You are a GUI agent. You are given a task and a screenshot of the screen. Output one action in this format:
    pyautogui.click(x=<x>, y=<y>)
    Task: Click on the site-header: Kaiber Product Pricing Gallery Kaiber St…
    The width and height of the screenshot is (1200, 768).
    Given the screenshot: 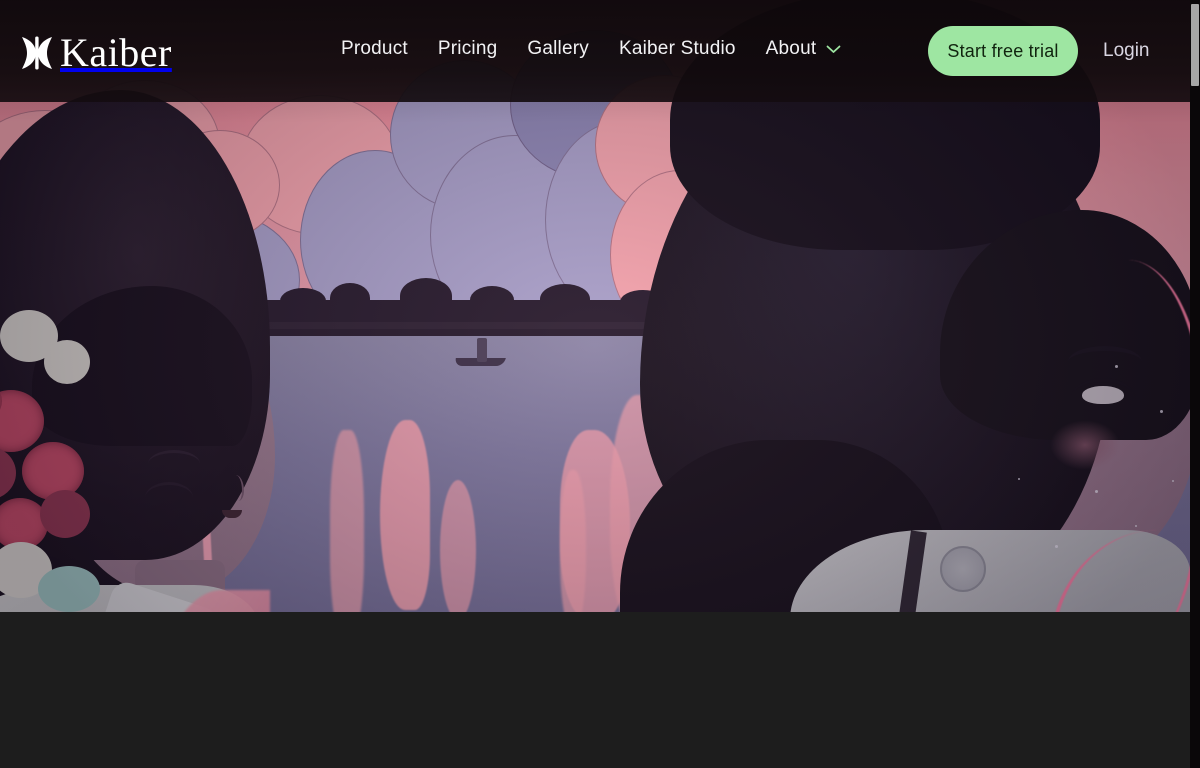 What is the action you would take?
    pyautogui.click(x=595, y=51)
    